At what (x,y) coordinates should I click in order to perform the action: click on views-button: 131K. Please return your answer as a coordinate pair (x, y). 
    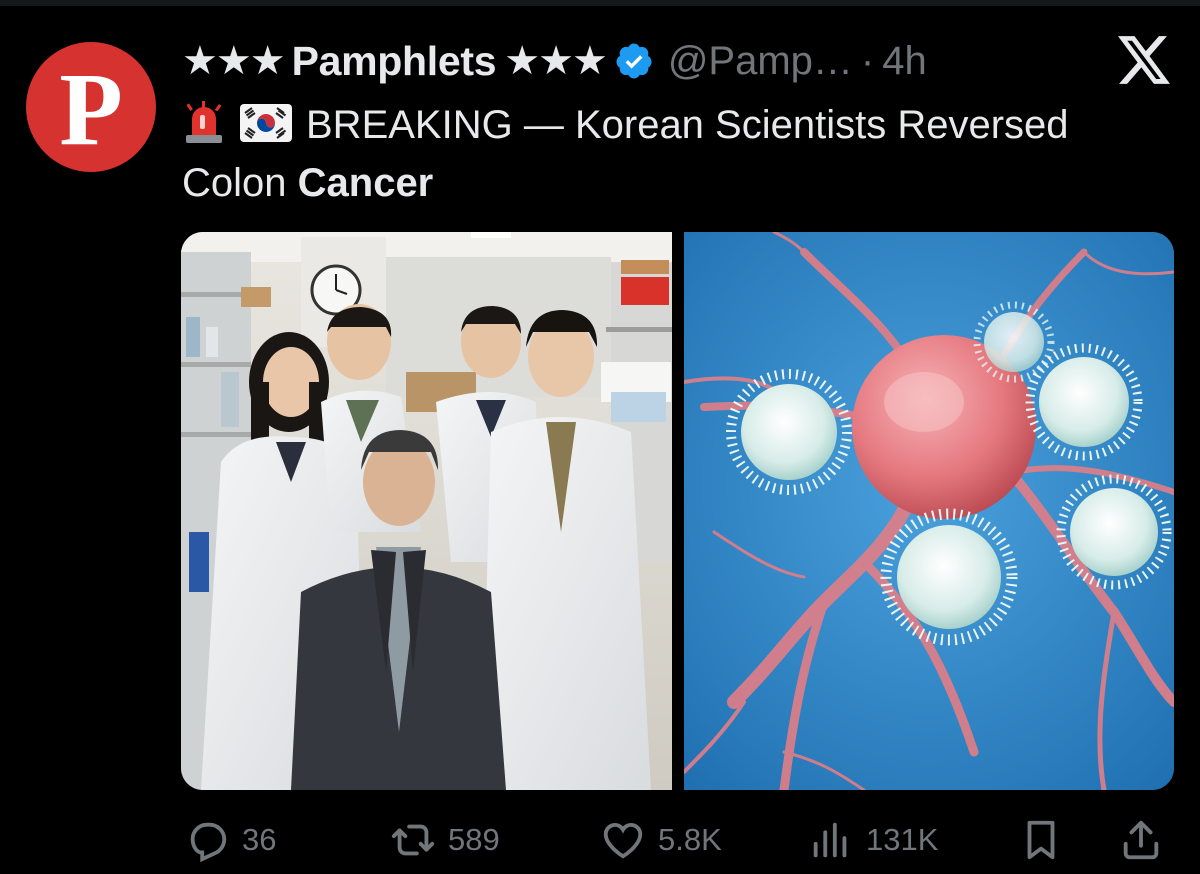
    Looking at the image, I should click on (873, 840).